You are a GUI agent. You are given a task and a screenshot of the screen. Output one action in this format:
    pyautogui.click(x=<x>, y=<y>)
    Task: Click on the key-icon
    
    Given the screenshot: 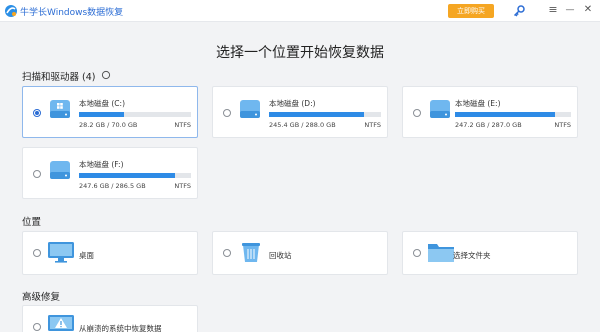 What is the action you would take?
    pyautogui.click(x=519, y=11)
    